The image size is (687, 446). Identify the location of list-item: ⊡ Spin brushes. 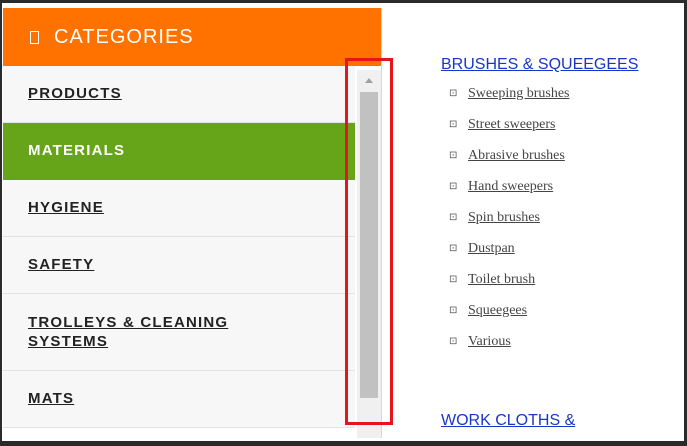
(565, 217).